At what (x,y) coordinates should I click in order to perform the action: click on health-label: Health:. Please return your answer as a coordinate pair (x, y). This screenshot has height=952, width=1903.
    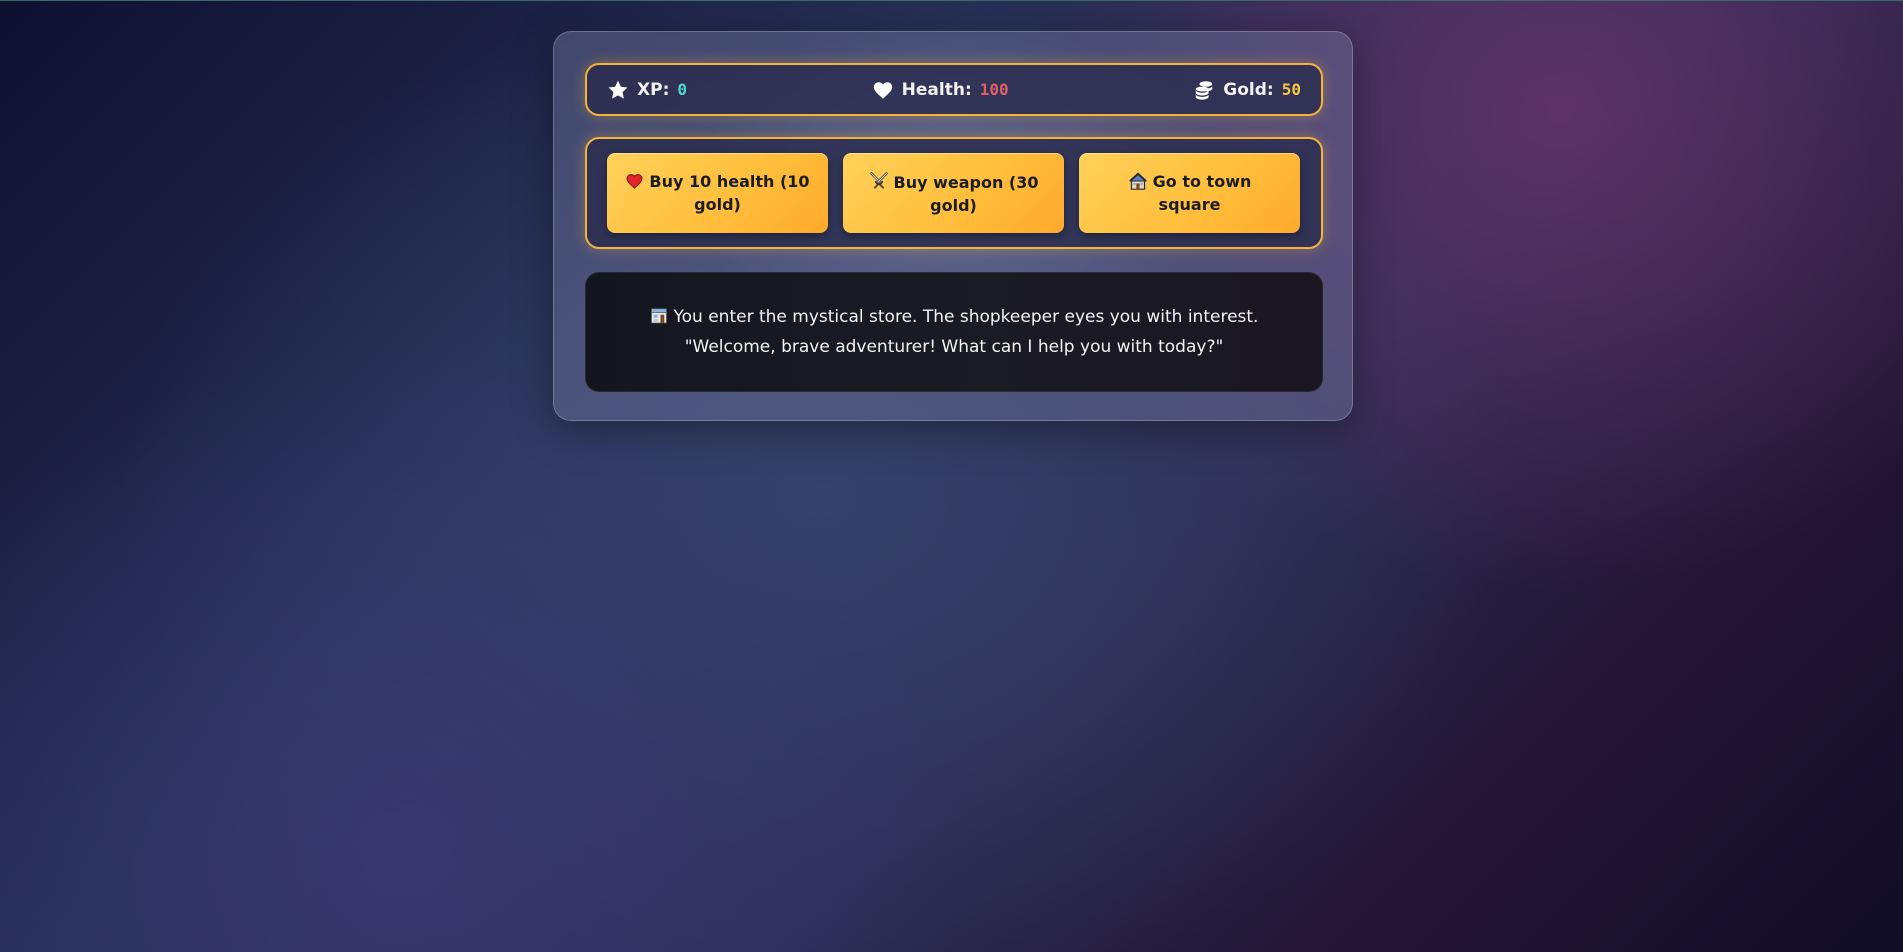
    Looking at the image, I should click on (936, 89).